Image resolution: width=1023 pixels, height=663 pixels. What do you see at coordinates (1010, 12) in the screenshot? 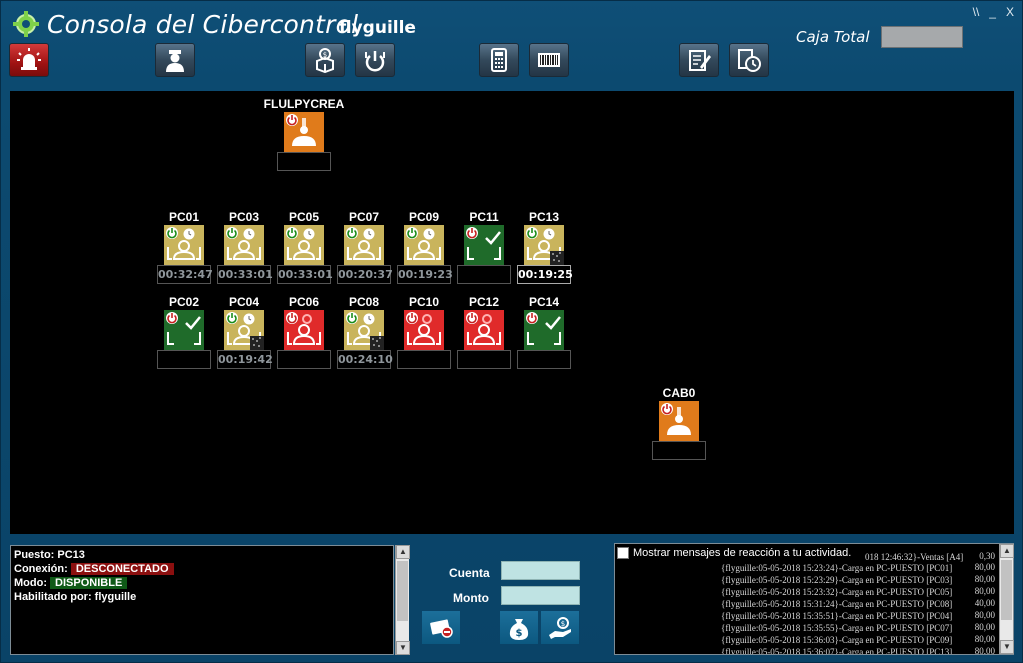
I see `close-button: X` at bounding box center [1010, 12].